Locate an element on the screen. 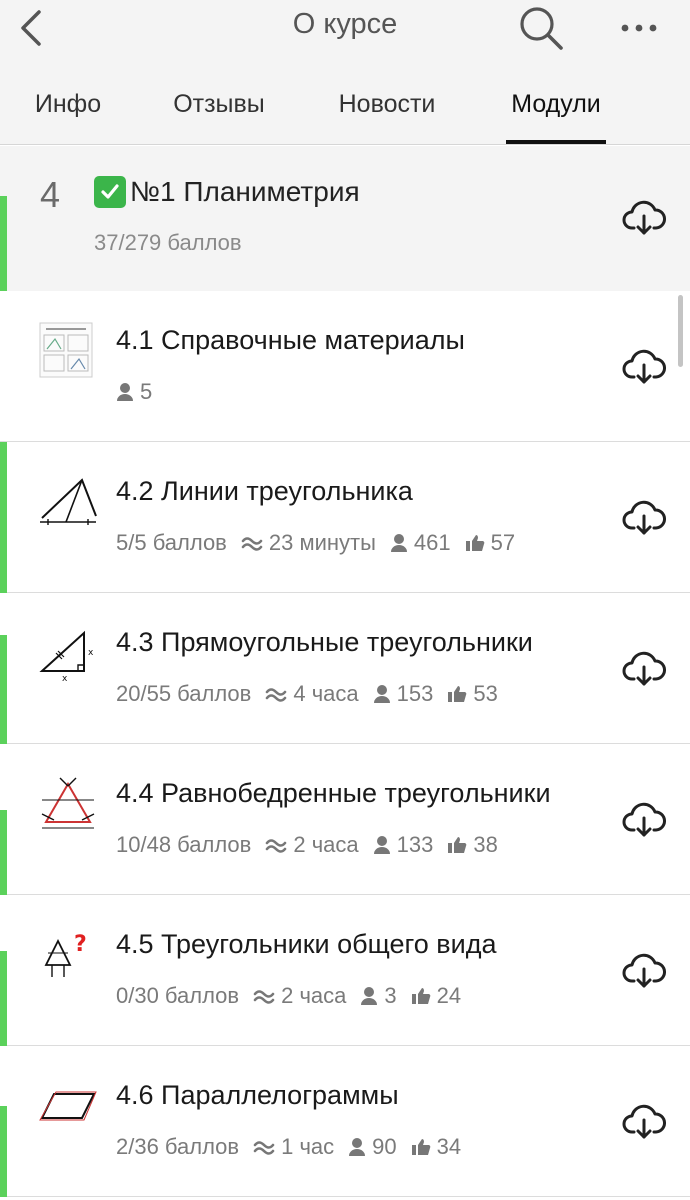 This screenshot has height=1200, width=690. lesson-meta: 20/55 баллов 4 часа 153 53 is located at coordinates (314, 694).